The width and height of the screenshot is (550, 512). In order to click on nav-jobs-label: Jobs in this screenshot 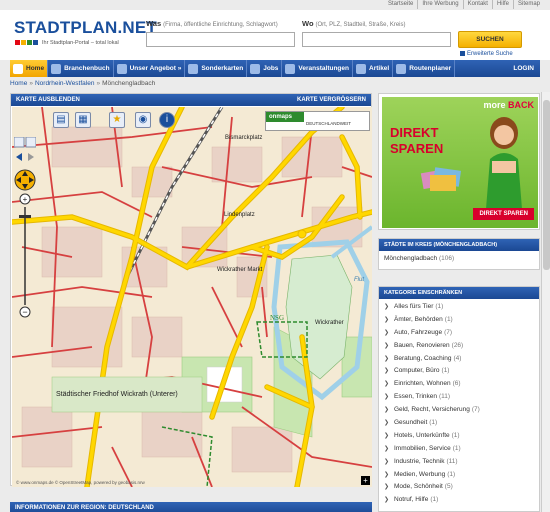, I will do `click(271, 68)`.